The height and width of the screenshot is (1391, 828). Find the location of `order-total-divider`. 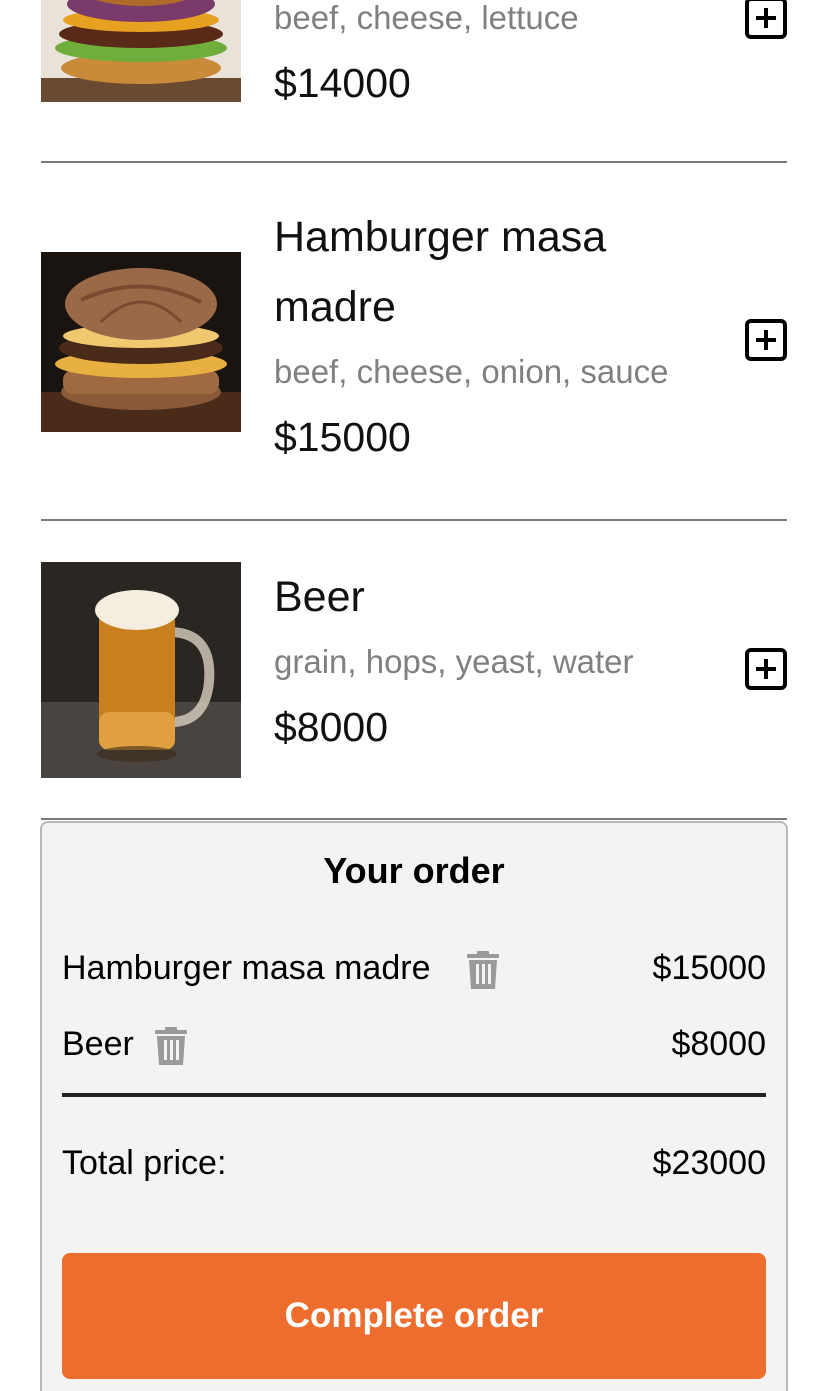

order-total-divider is located at coordinates (414, 1095).